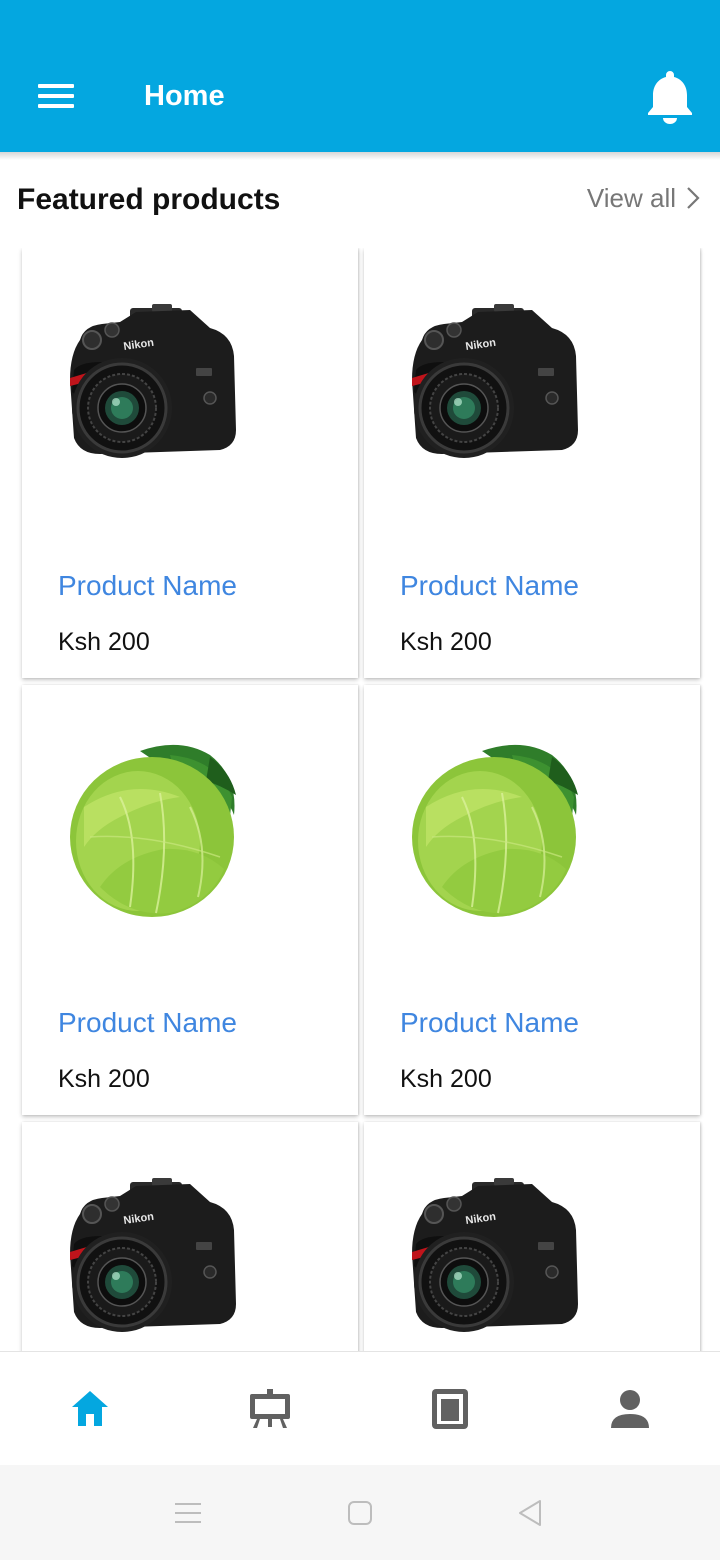 This screenshot has width=720, height=1560. I want to click on person-icon, so click(630, 1409).